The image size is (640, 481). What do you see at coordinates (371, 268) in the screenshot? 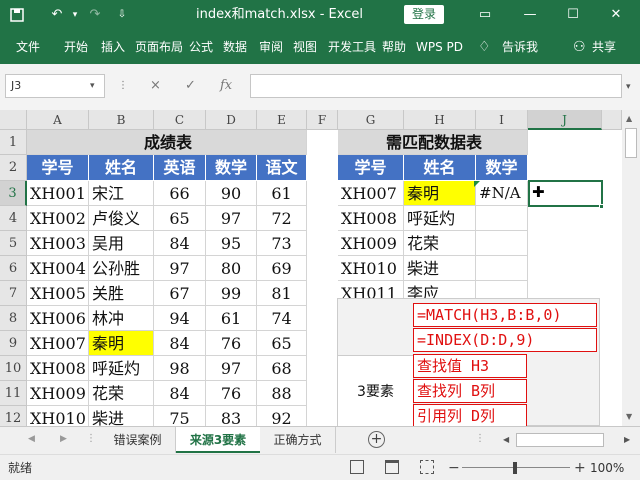
I see `right-cell-id: XH010` at bounding box center [371, 268].